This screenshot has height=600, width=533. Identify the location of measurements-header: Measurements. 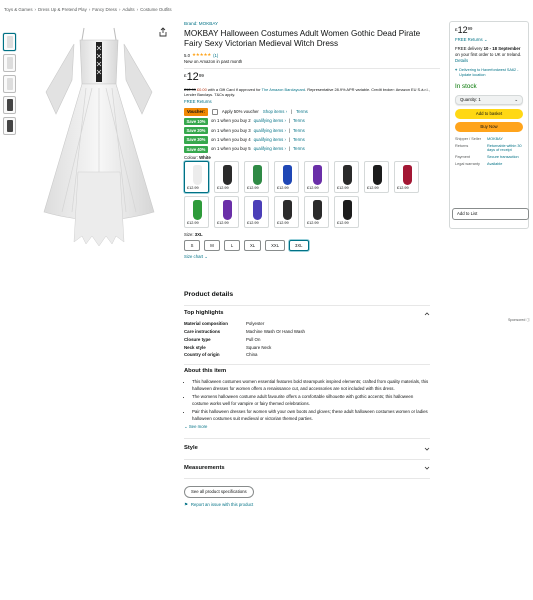
(307, 469).